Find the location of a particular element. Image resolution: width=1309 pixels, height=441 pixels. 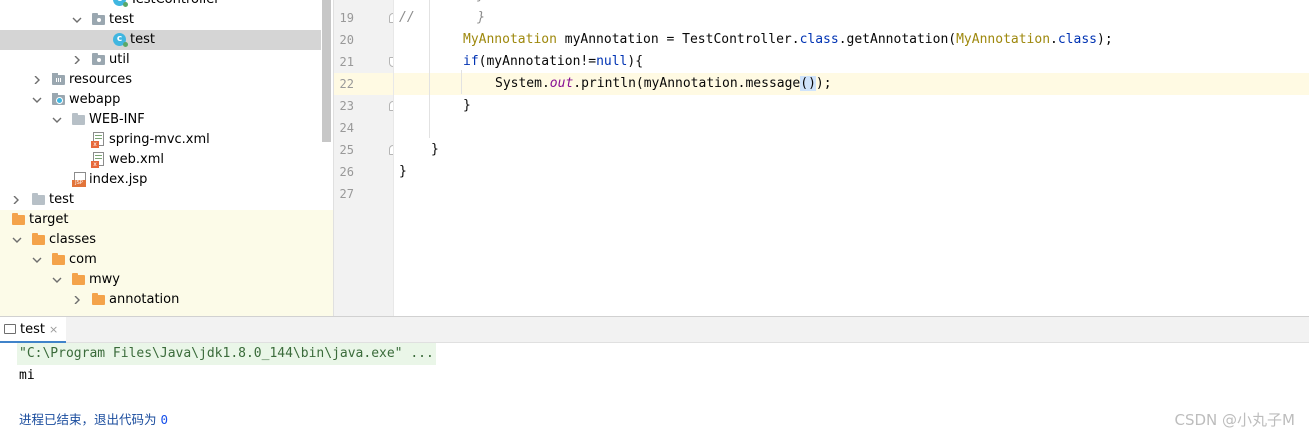

tree-scrollbar is located at coordinates (326, 71).